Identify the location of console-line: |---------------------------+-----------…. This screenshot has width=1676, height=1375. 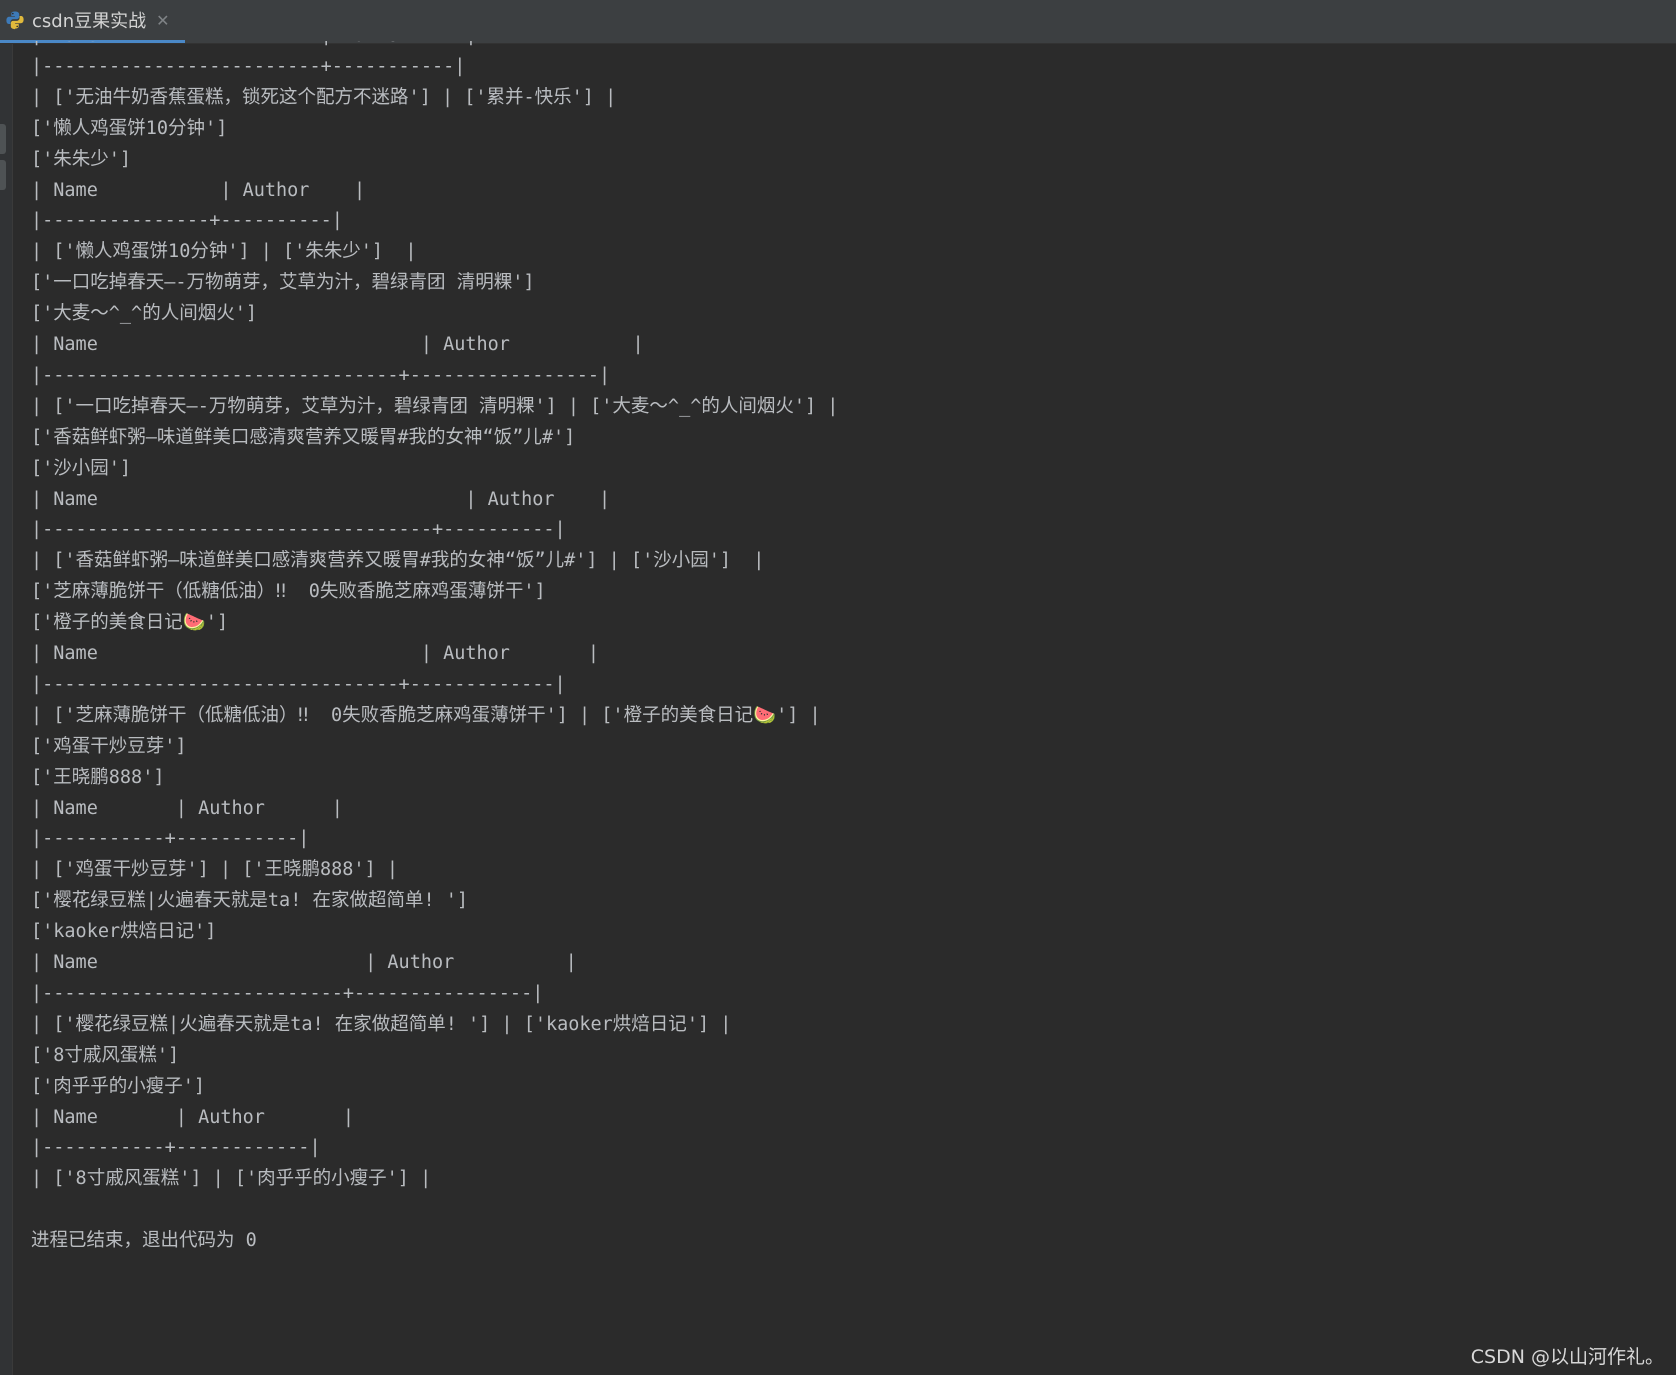
(287, 993).